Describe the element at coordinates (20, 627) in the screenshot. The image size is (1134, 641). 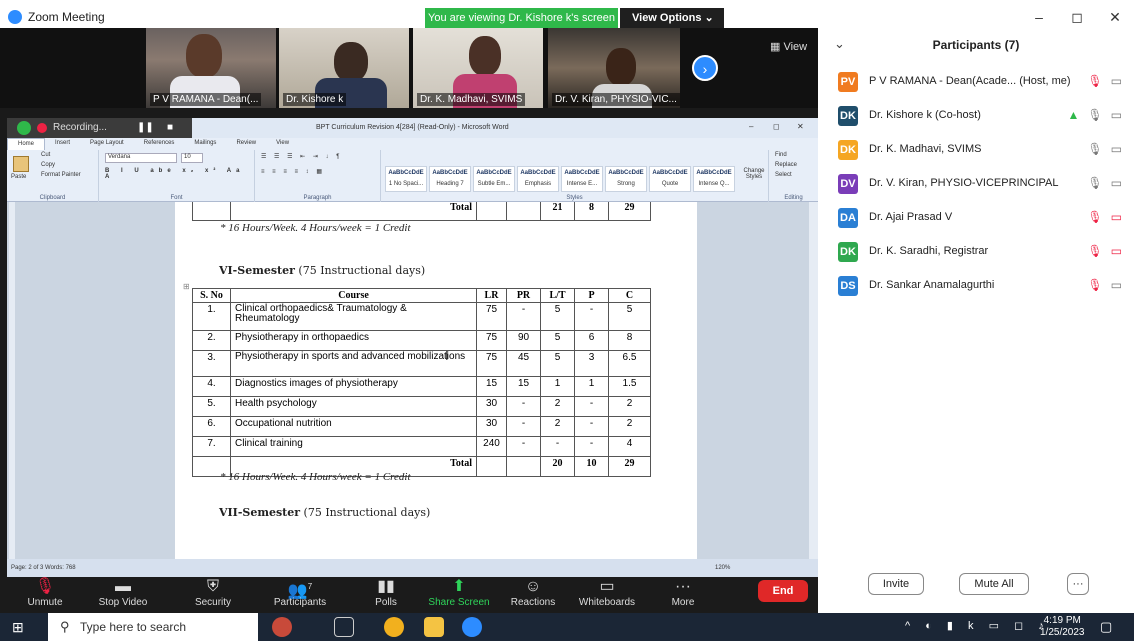
I see `windows-start-icon: ⊞` at that location.